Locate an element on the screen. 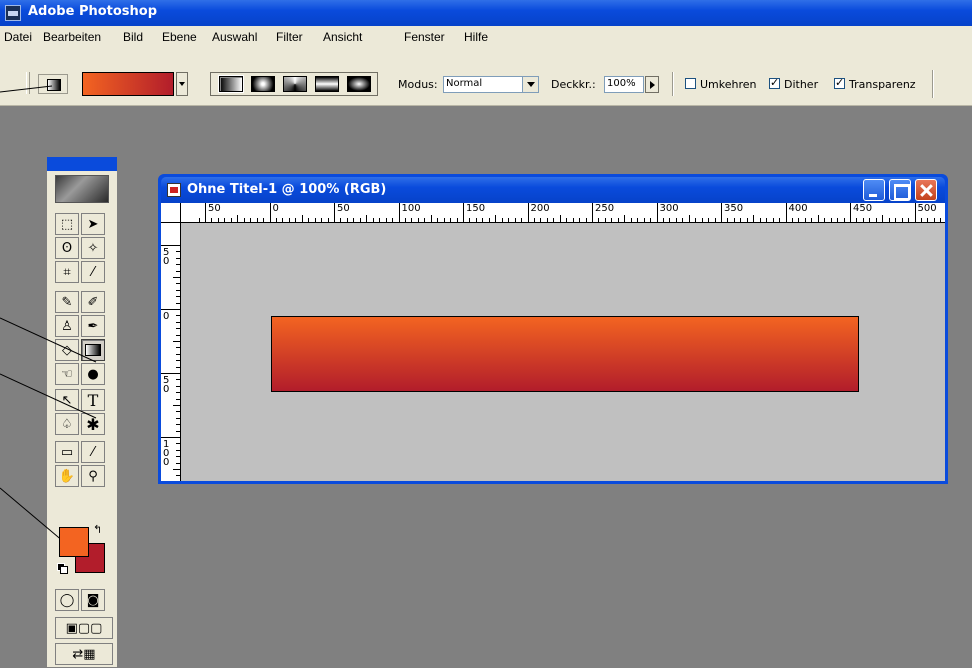 The height and width of the screenshot is (668, 972). gradient-tool-icon is located at coordinates (93, 350).